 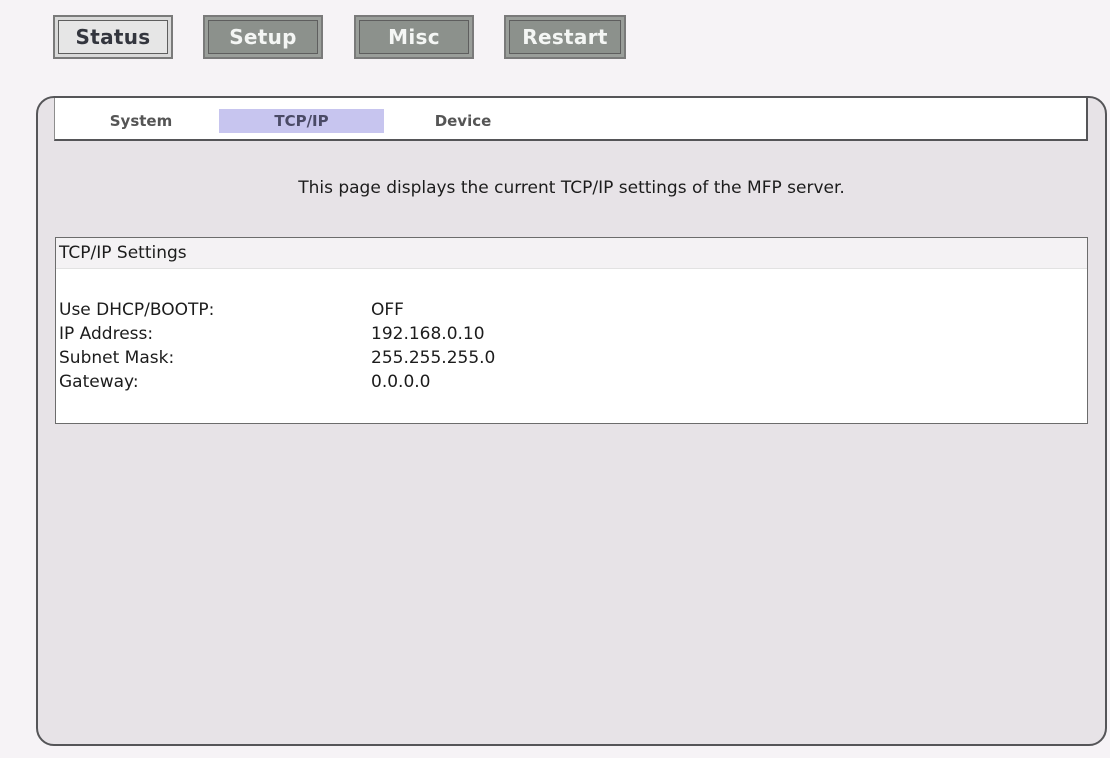 What do you see at coordinates (463, 121) in the screenshot?
I see `tab-device: Device` at bounding box center [463, 121].